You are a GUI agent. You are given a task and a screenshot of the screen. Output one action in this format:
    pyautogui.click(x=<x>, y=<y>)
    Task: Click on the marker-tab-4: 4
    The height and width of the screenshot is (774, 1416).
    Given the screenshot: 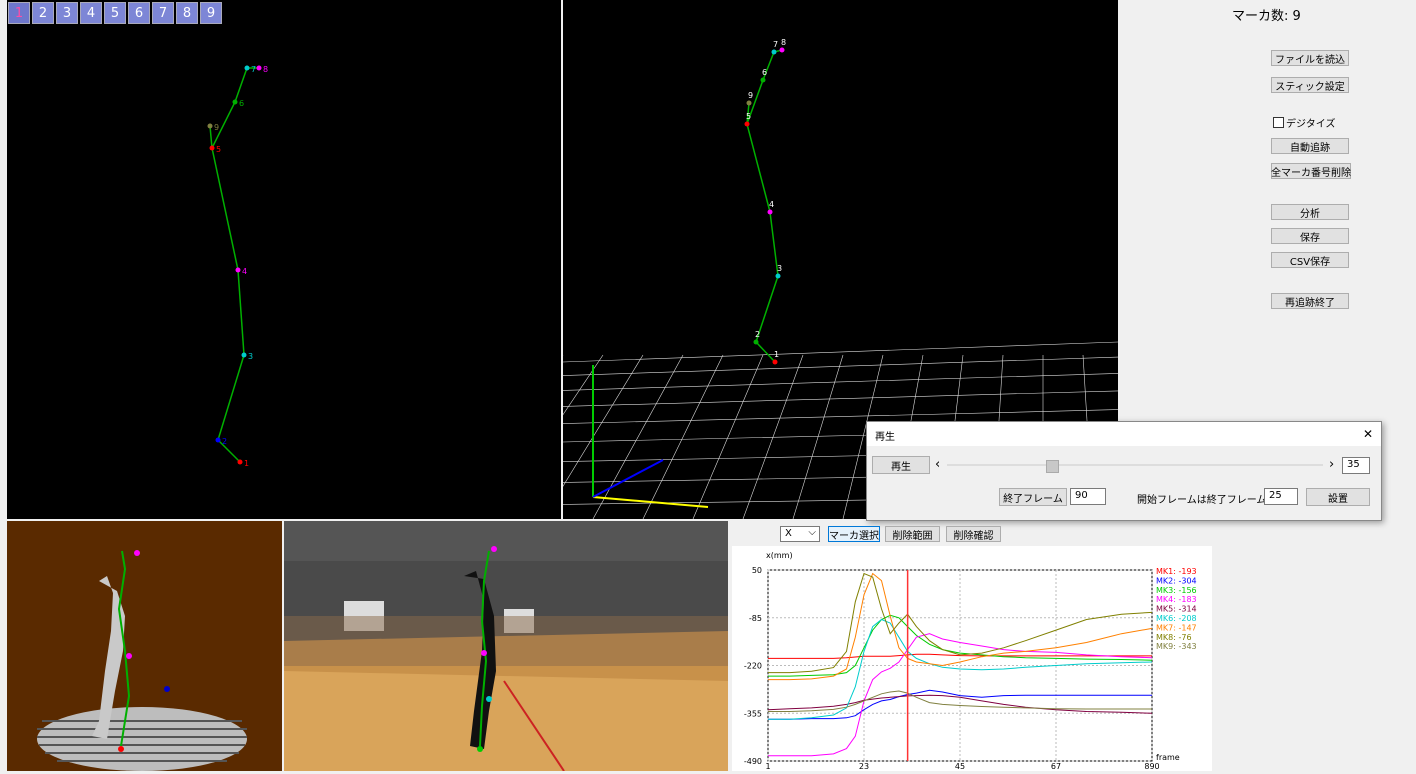 What is the action you would take?
    pyautogui.click(x=91, y=13)
    